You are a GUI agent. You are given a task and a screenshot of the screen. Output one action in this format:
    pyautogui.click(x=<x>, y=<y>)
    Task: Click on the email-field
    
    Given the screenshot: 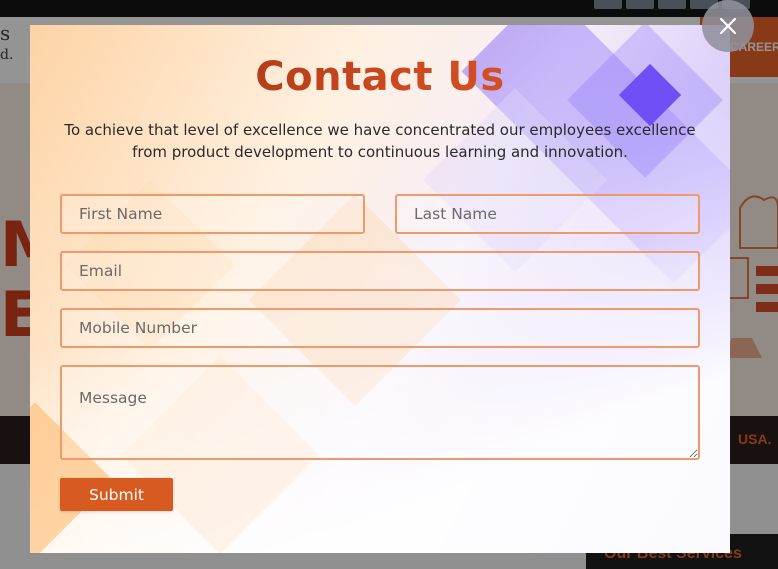 What is the action you would take?
    pyautogui.click(x=380, y=271)
    